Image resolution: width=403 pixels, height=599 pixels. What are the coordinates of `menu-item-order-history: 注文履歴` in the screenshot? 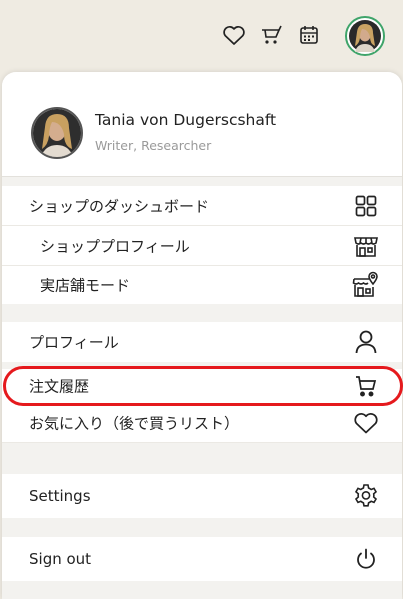 It's located at (202, 386).